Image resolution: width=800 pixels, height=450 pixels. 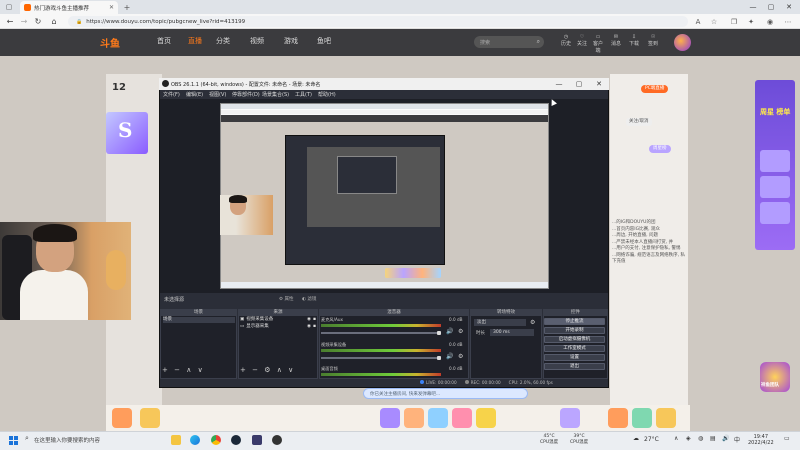 I want to click on message-icon: ✉ 消息, so click(x=616, y=41).